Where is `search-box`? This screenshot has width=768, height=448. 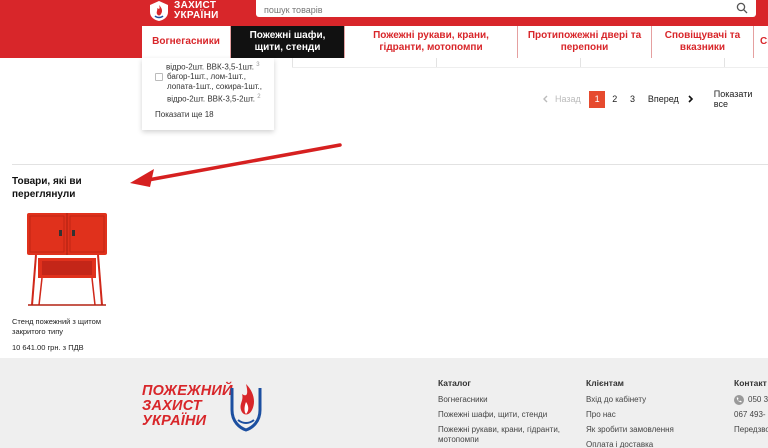 search-box is located at coordinates (506, 9).